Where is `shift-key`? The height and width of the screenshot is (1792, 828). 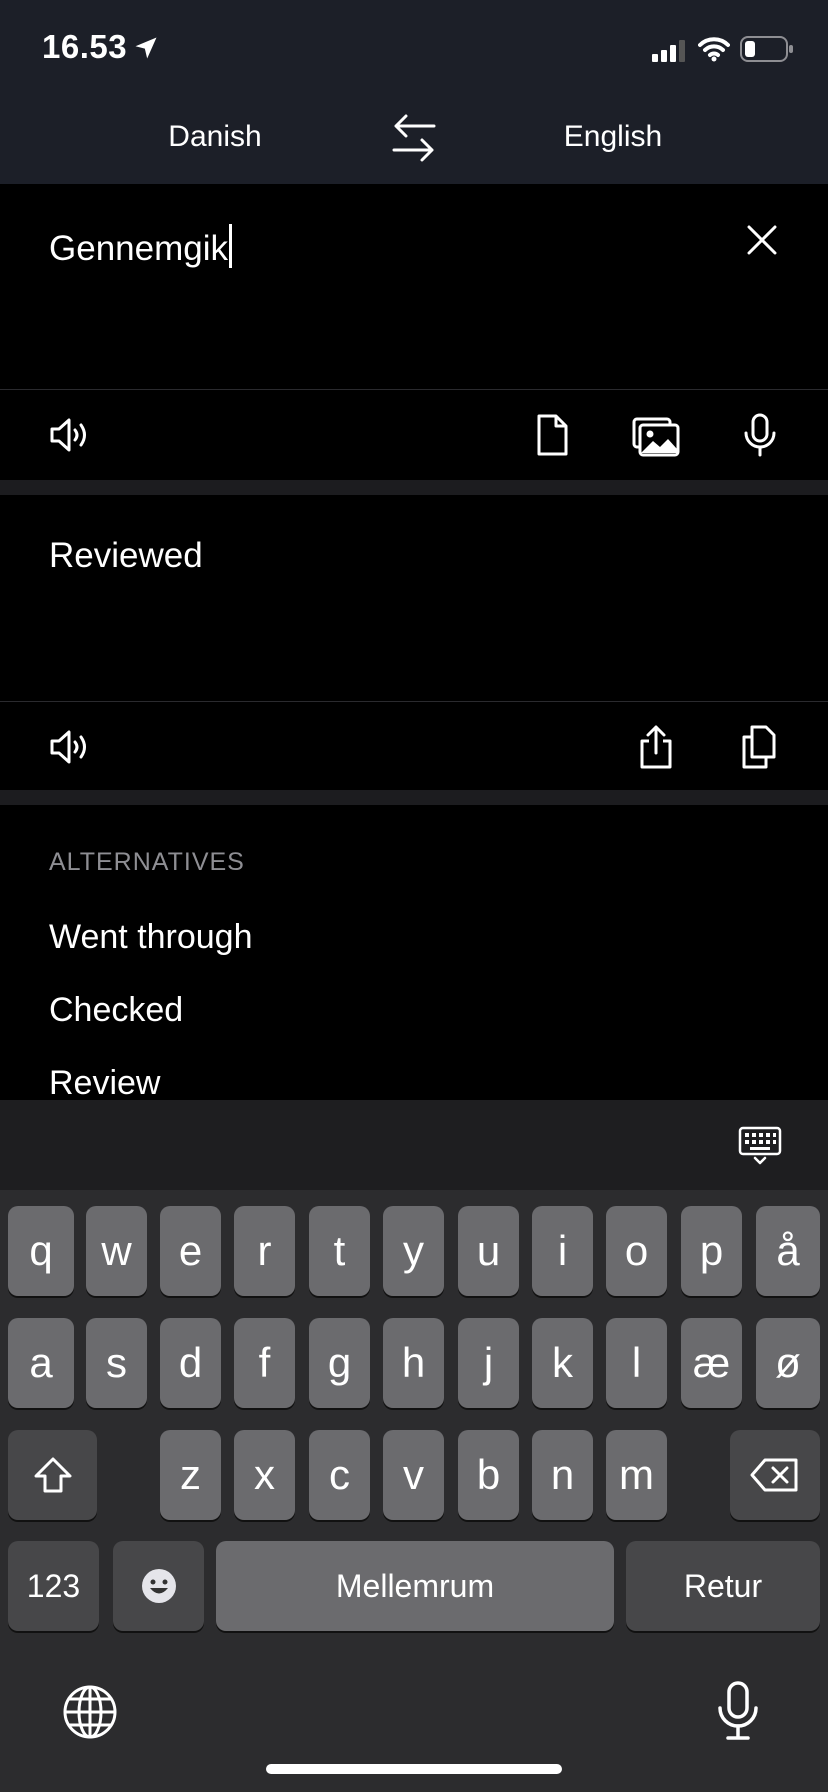
shift-key is located at coordinates (52, 1475).